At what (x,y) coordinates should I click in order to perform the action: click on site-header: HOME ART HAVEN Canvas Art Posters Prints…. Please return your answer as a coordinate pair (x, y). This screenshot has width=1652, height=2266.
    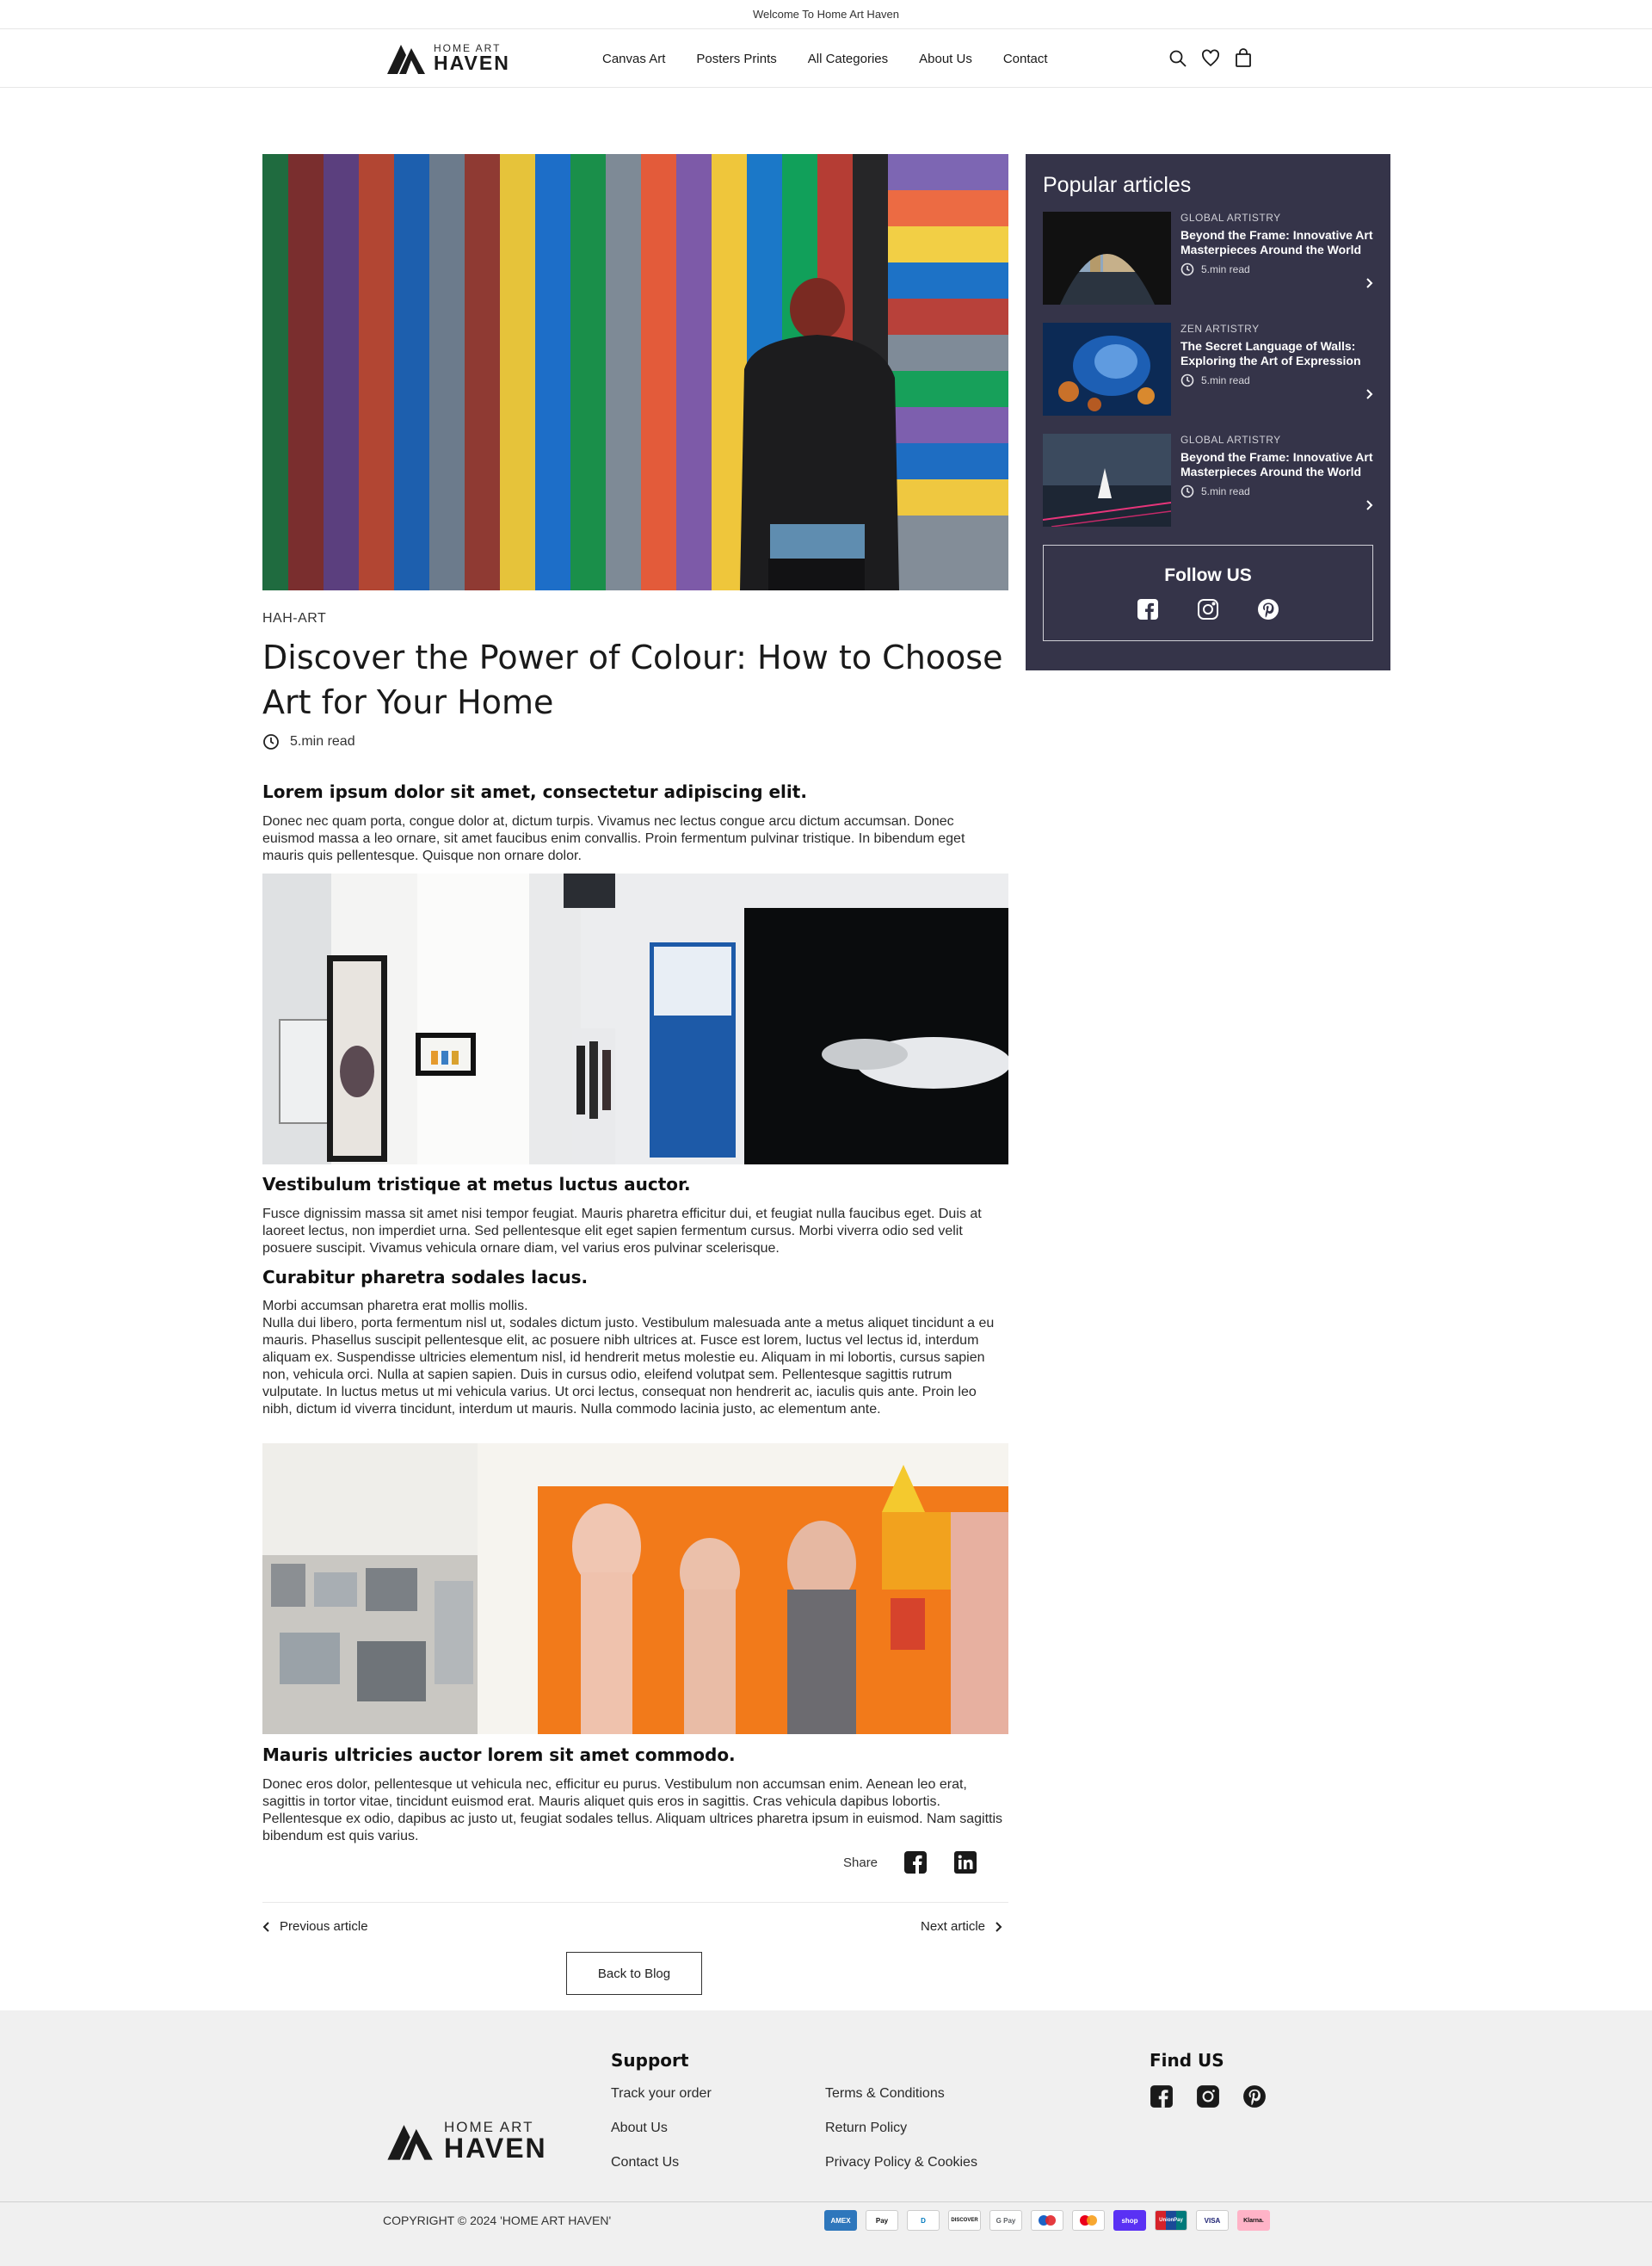
    Looking at the image, I should click on (826, 58).